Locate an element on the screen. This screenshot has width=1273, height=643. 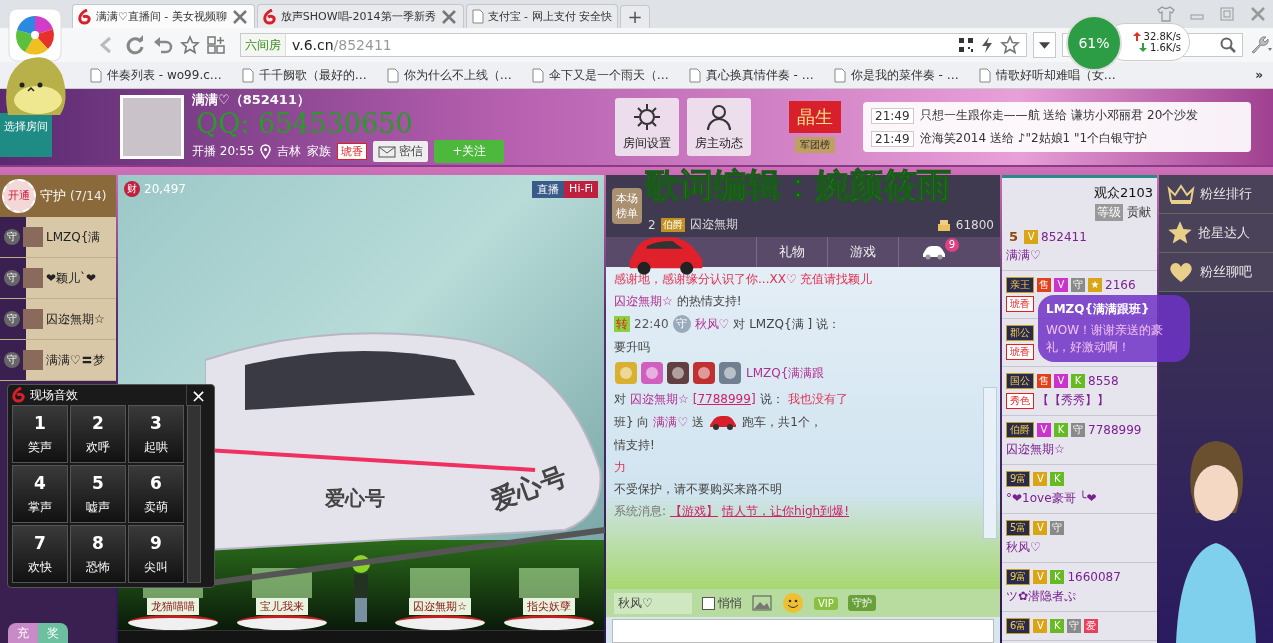
message-text: 跑车，共1个， is located at coordinates (782, 422).